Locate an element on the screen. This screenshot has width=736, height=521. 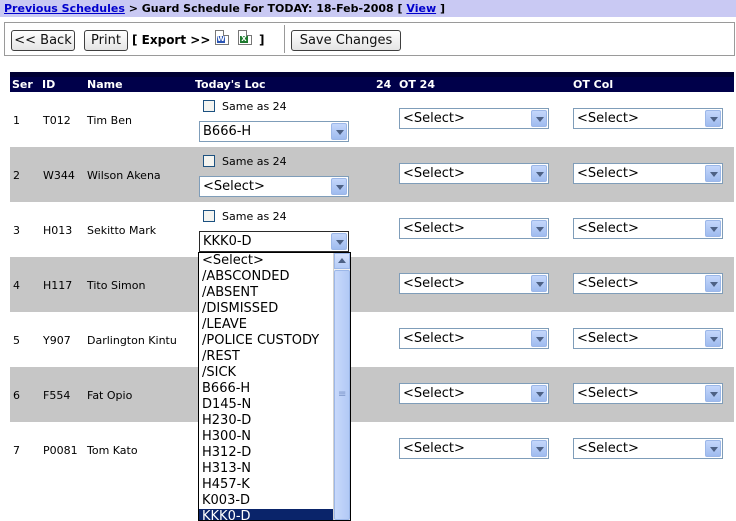
row-ser: 1 is located at coordinates (16, 120).